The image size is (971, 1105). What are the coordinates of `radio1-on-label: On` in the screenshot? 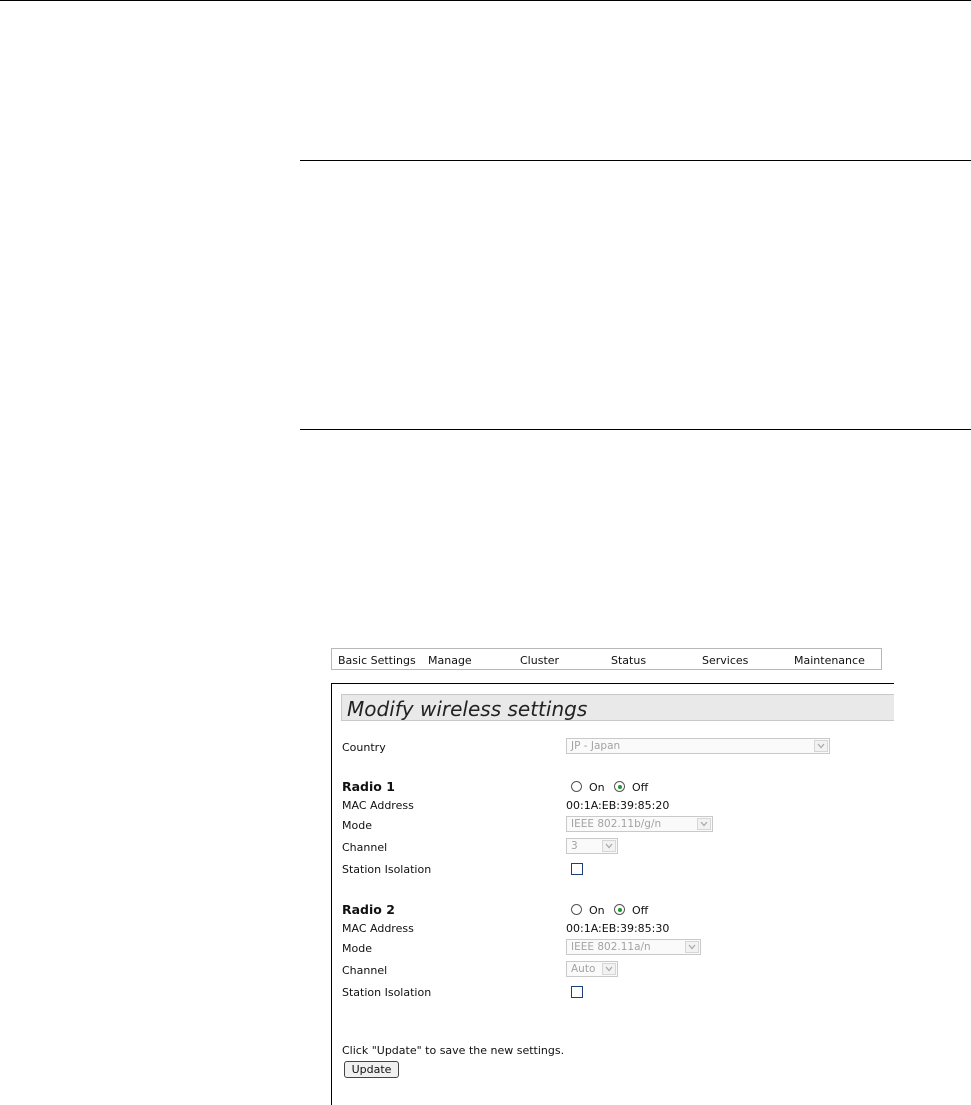 It's located at (597, 787).